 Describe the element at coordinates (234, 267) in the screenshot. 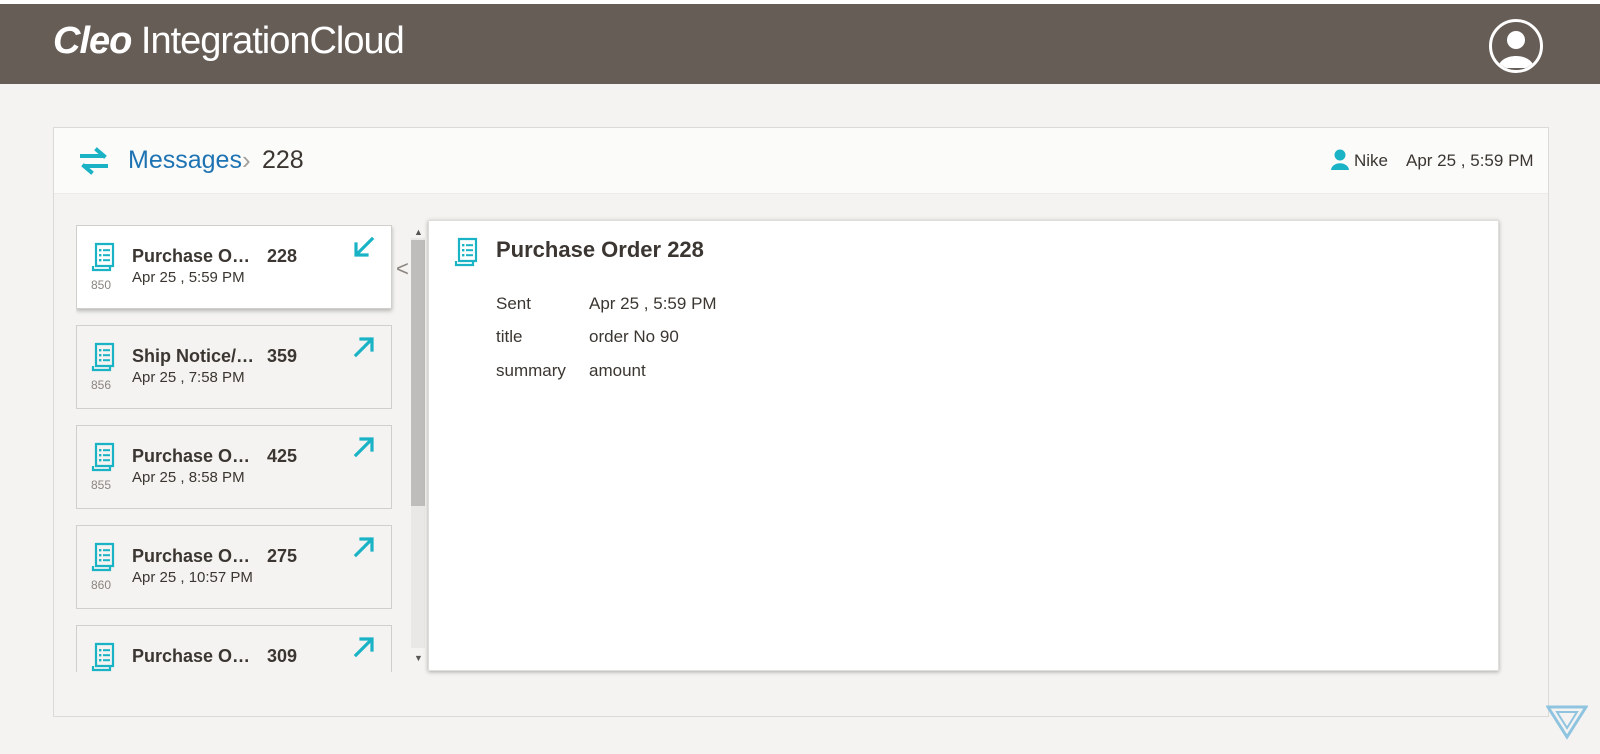

I see `message-card: 850 Purchase Order 228 Apr 25 , 5:59 PM` at that location.